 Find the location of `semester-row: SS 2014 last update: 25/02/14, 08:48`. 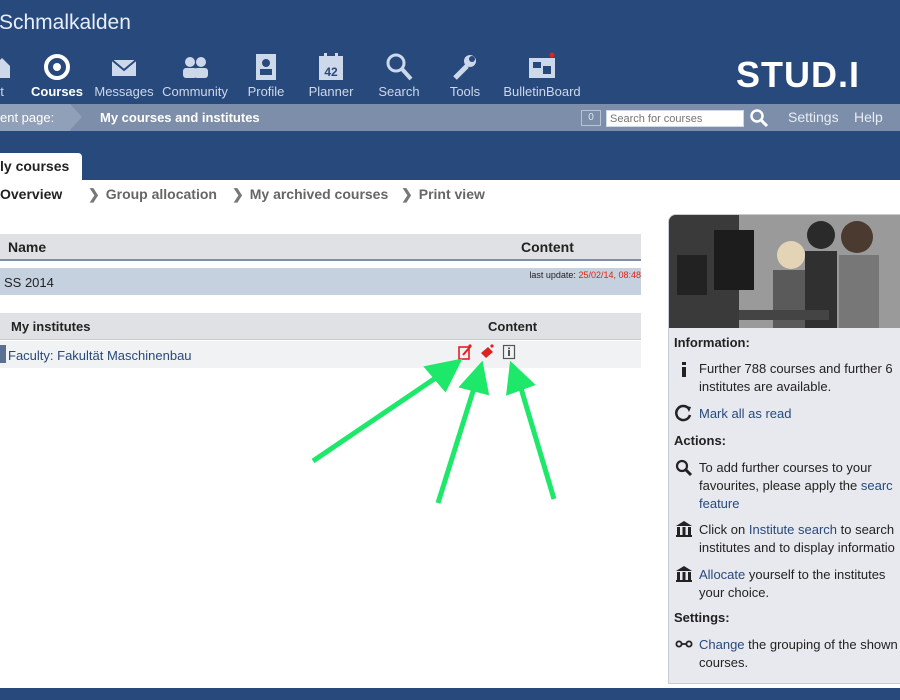

semester-row: SS 2014 last update: 25/02/14, 08:48 is located at coordinates (320, 281).